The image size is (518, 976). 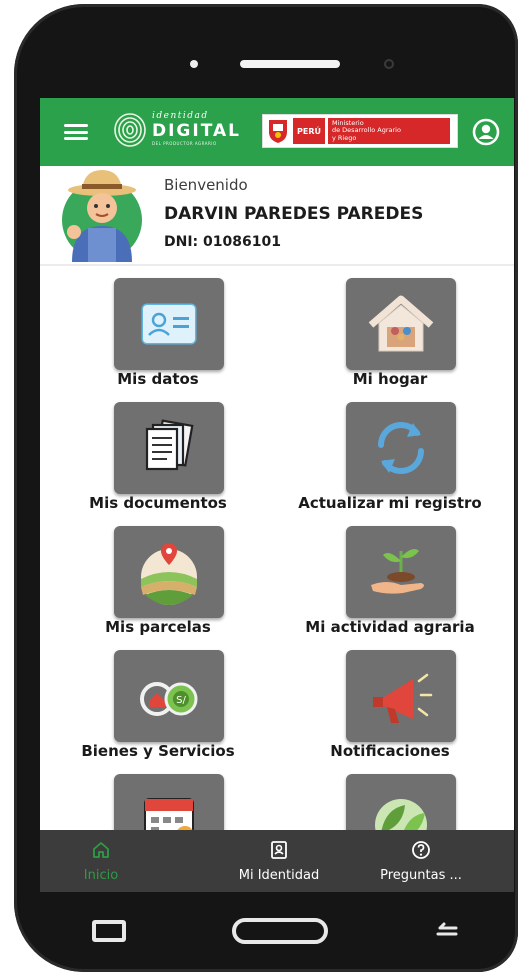 What do you see at coordinates (279, 850) in the screenshot?
I see `id-badge-icon` at bounding box center [279, 850].